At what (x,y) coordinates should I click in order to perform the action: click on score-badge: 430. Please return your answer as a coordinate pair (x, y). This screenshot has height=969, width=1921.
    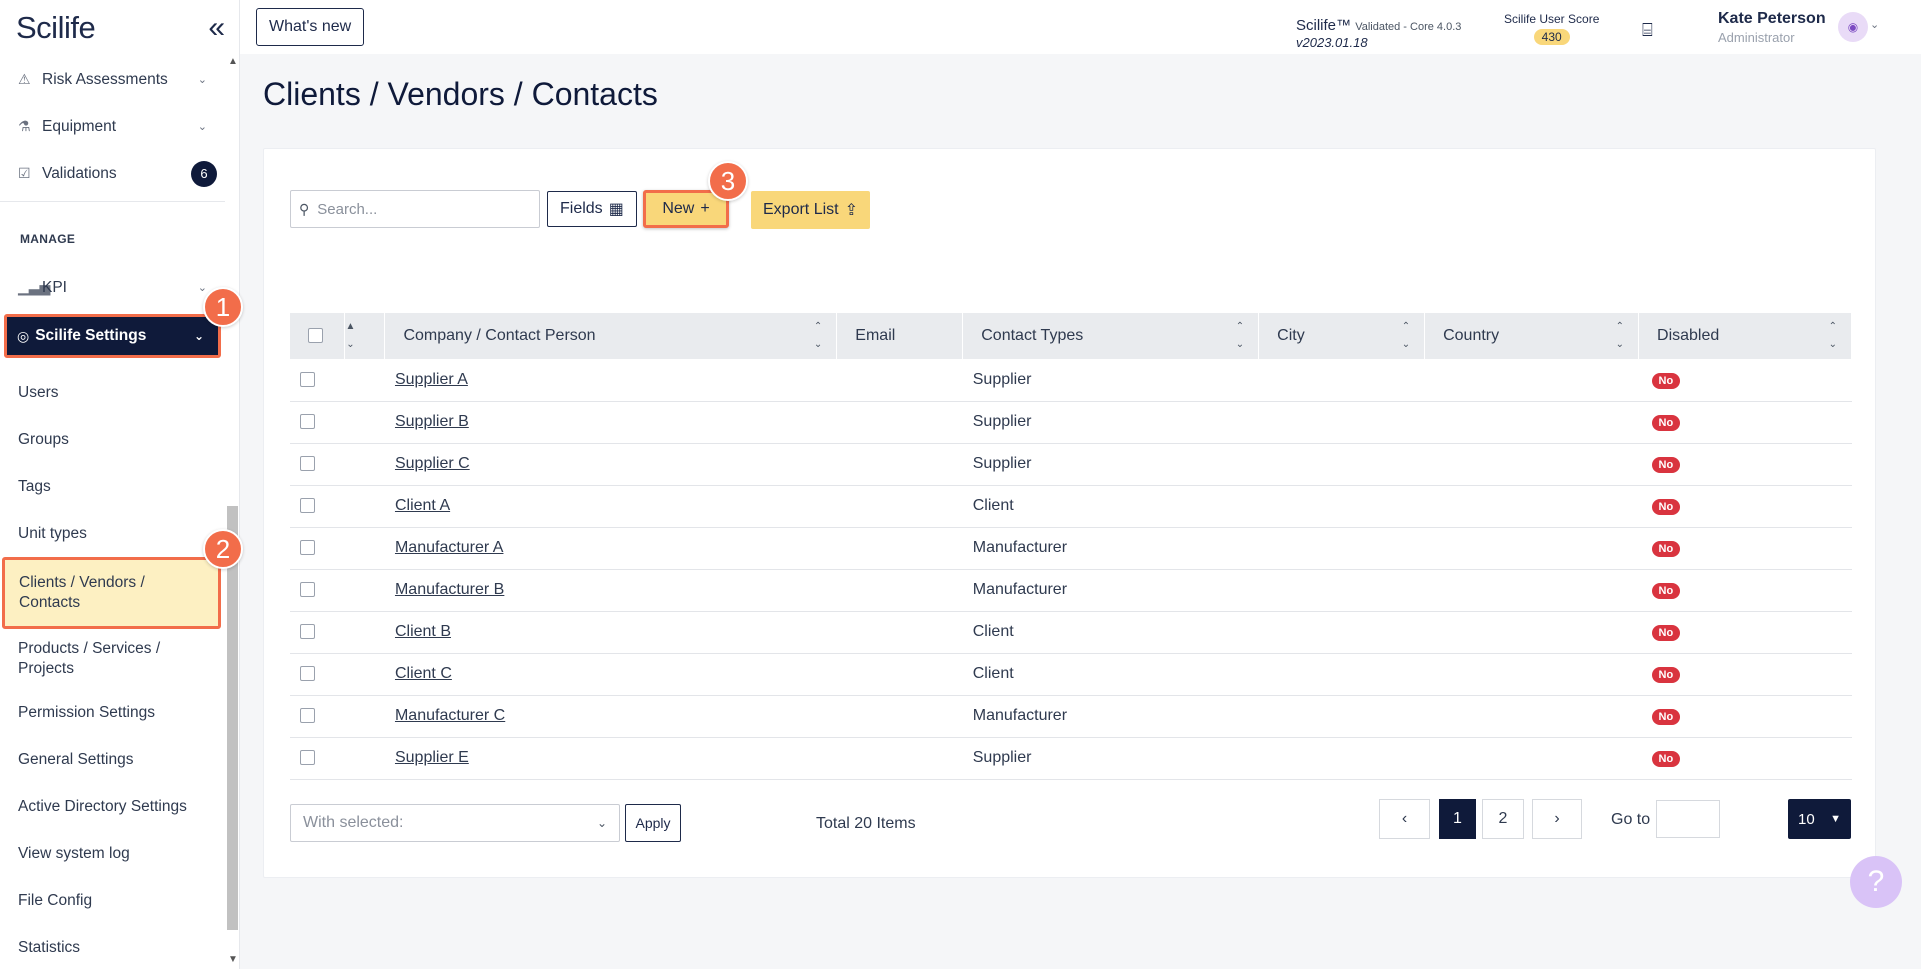
    Looking at the image, I should click on (1551, 37).